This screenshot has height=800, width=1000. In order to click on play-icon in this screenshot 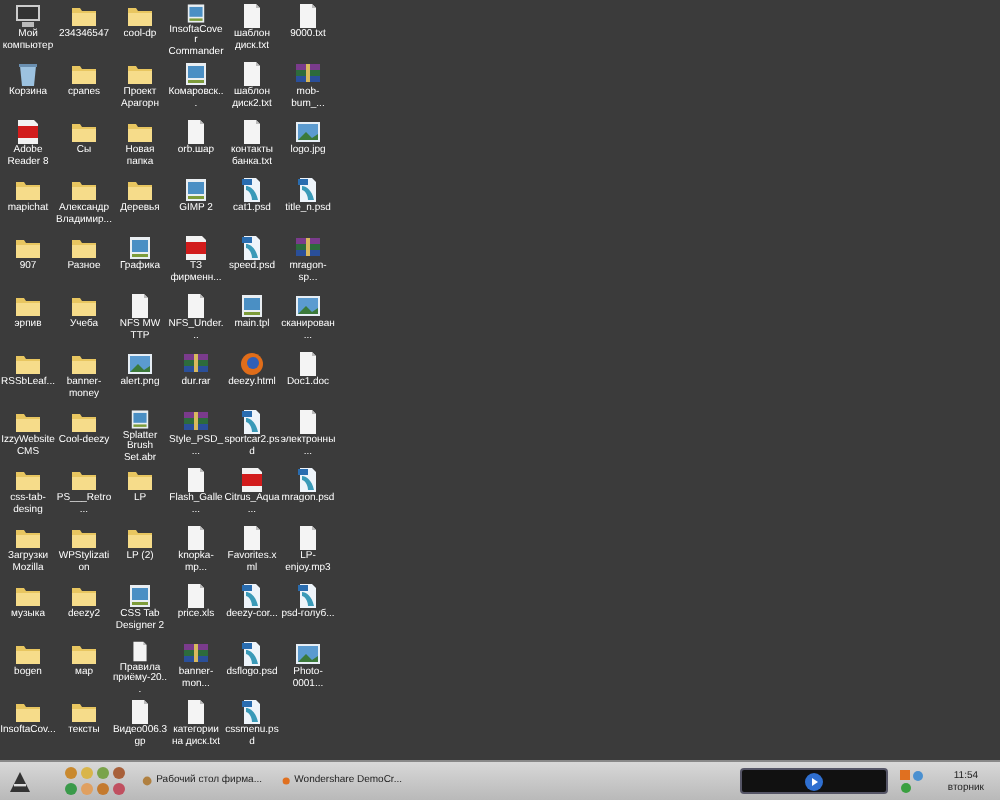, I will do `click(813, 781)`.